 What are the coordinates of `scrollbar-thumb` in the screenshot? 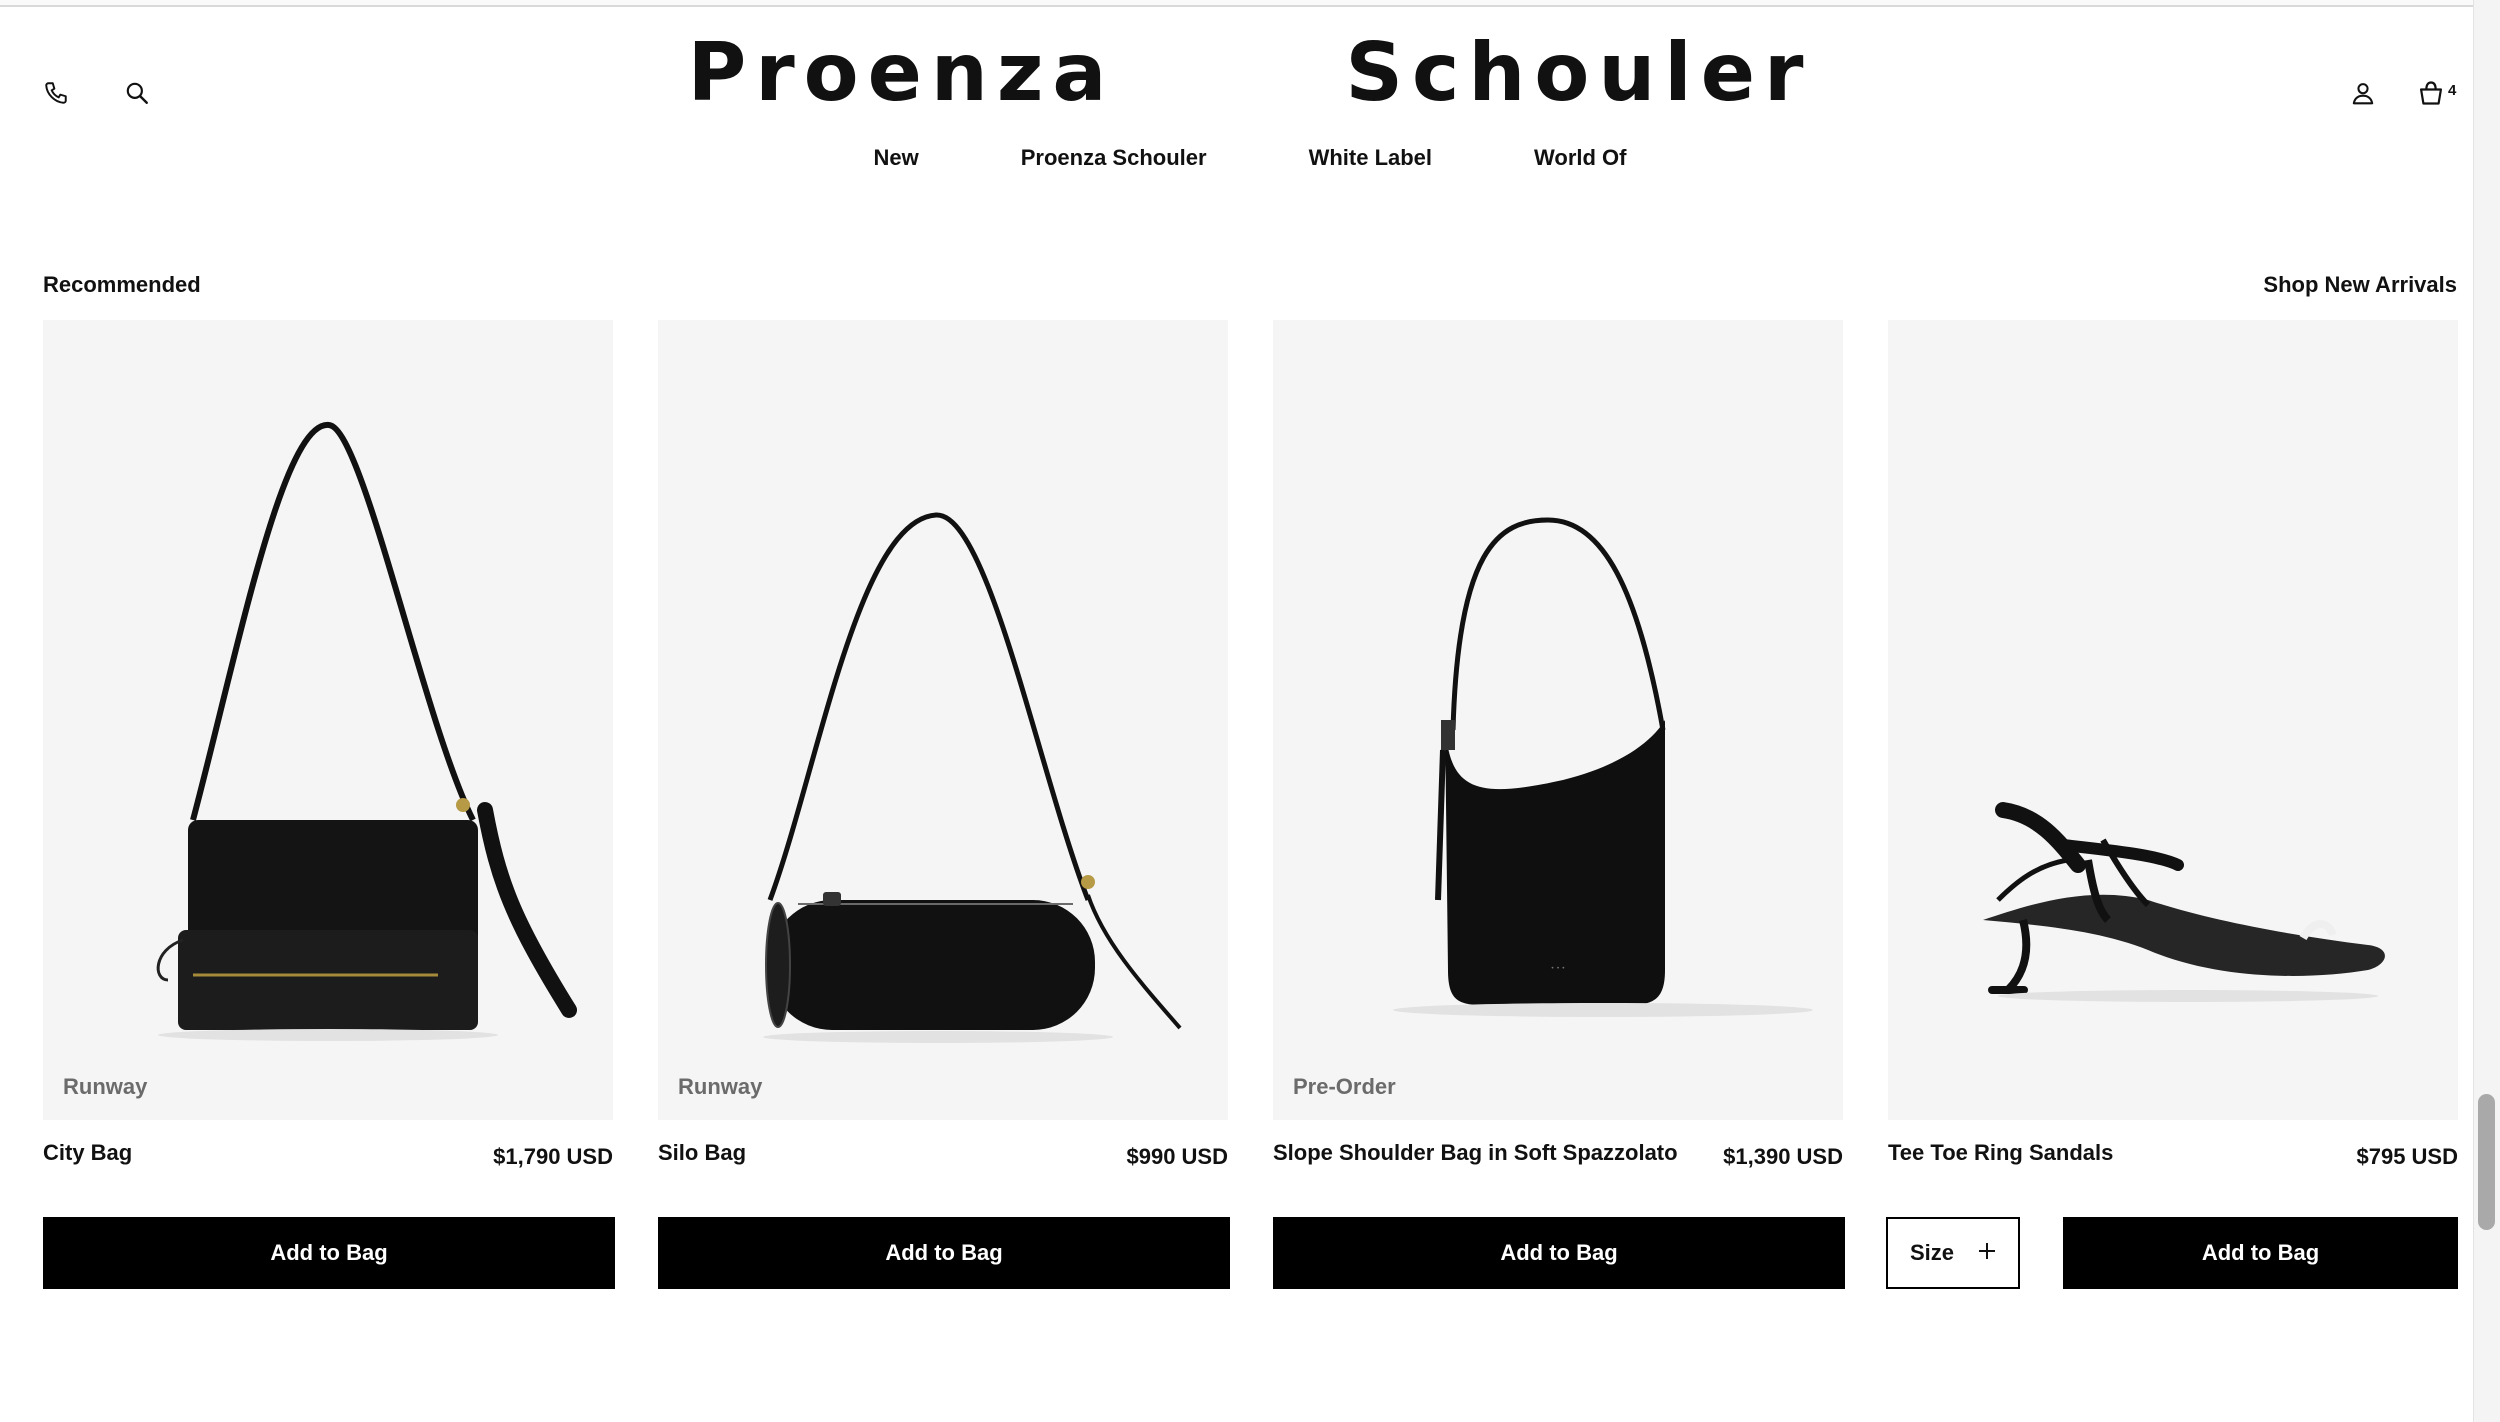 It's located at (2486, 1162).